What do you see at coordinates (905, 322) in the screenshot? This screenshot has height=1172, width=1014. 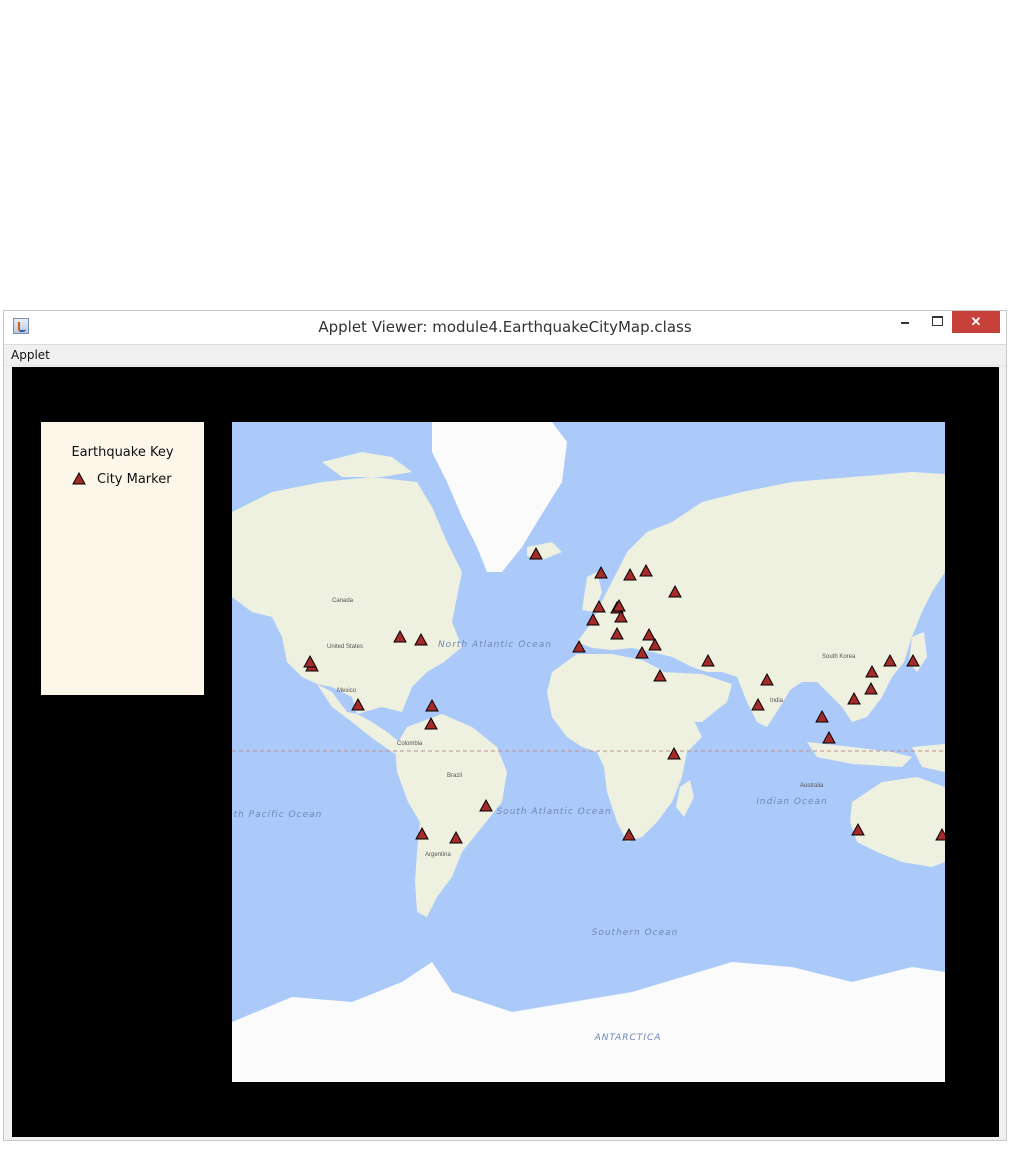 I see `minimize-button` at bounding box center [905, 322].